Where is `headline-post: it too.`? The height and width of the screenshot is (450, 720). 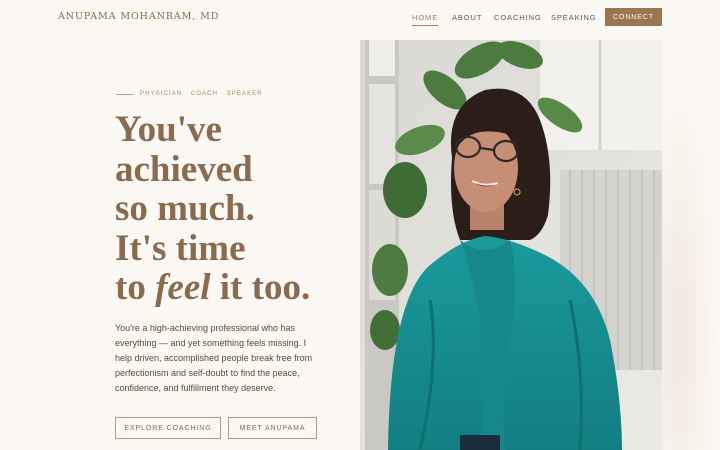
headline-post: it too. is located at coordinates (260, 287).